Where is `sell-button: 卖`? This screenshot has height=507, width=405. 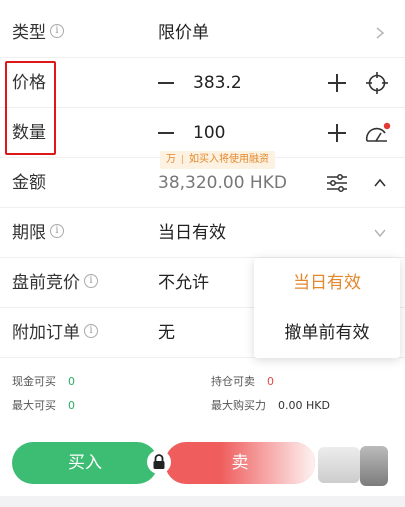 sell-button: 卖 is located at coordinates (240, 463).